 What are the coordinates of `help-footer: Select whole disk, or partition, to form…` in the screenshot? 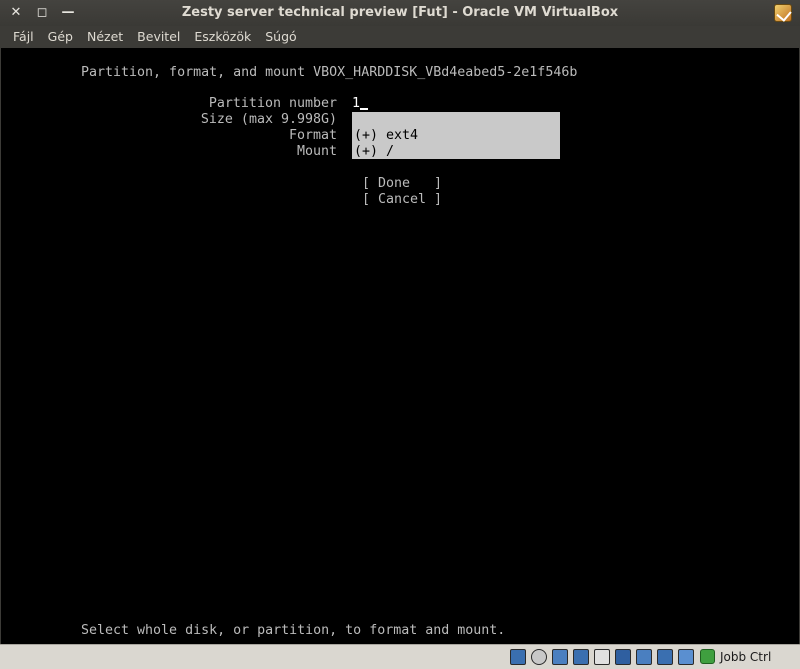 It's located at (293, 630).